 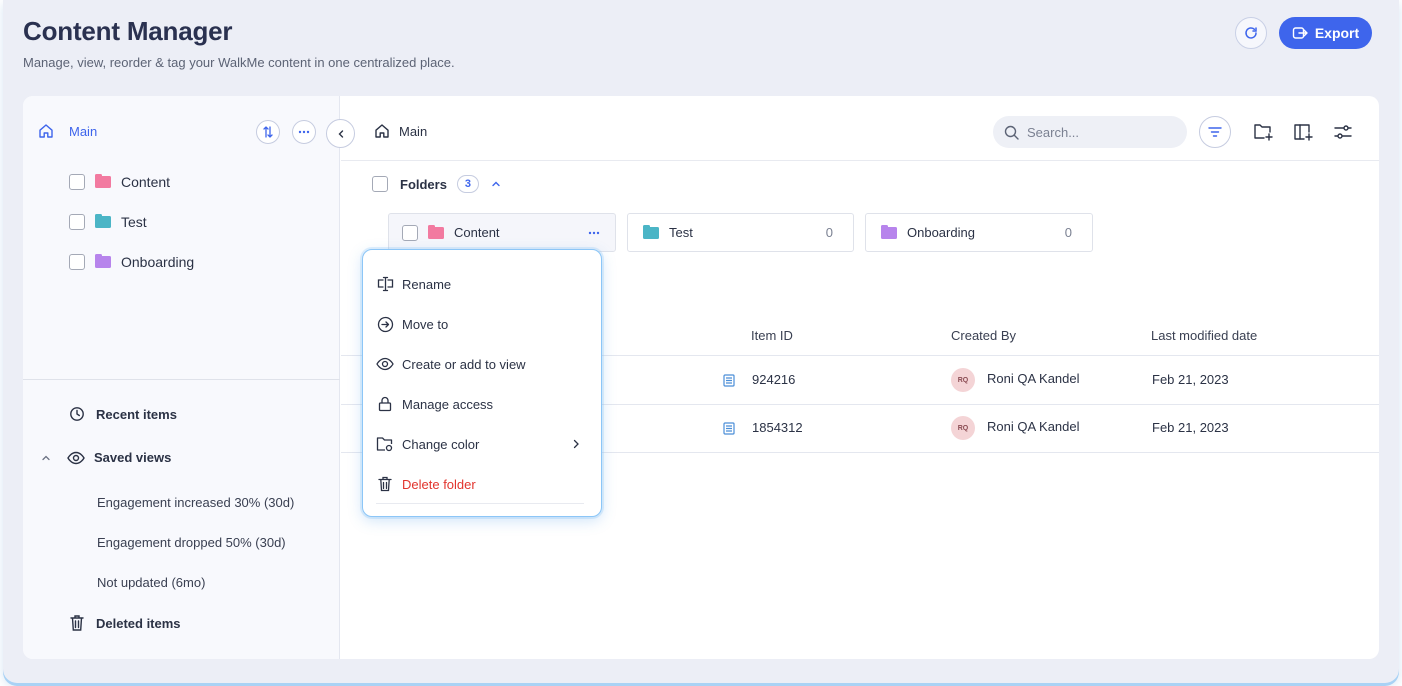 What do you see at coordinates (151, 582) in the screenshot?
I see `saved-view-item: Not updated (6mo)` at bounding box center [151, 582].